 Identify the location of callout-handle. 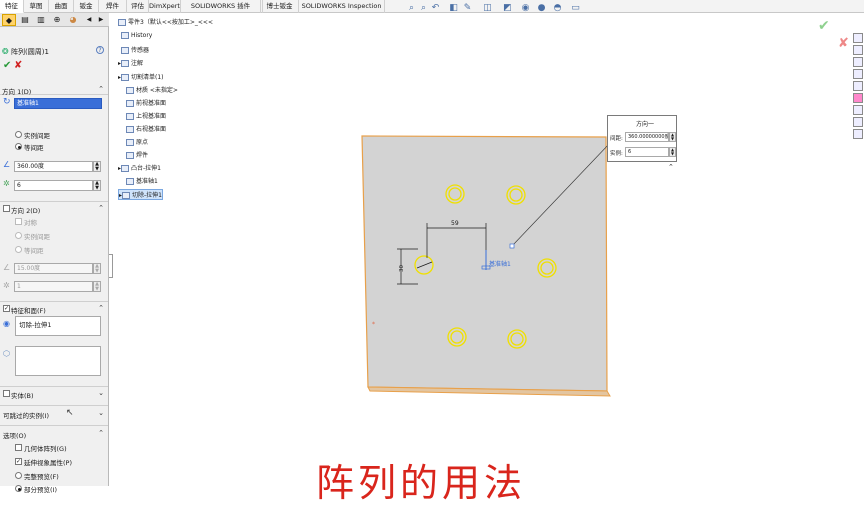
(512, 246).